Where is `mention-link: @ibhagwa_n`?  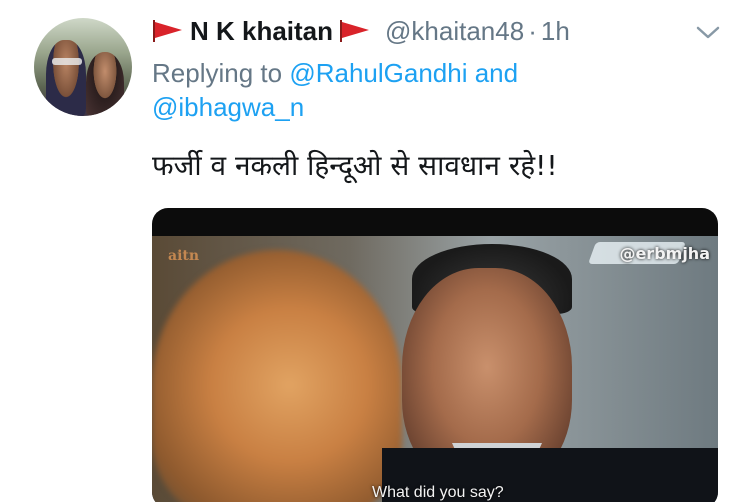 mention-link: @ibhagwa_n is located at coordinates (228, 107).